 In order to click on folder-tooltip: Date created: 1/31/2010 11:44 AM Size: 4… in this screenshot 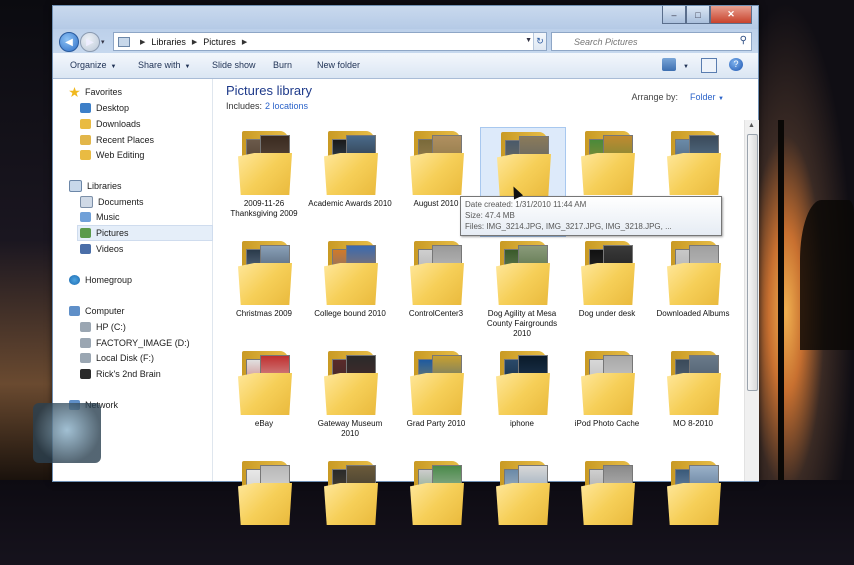, I will do `click(591, 216)`.